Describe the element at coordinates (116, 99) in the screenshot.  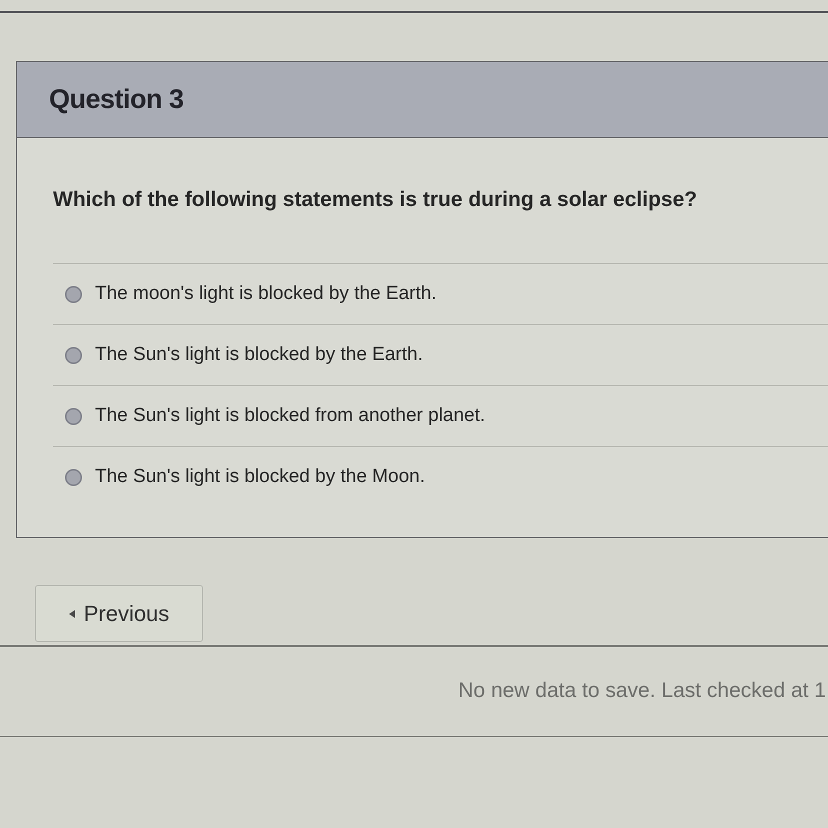
I see `question-title: Question 3` at that location.